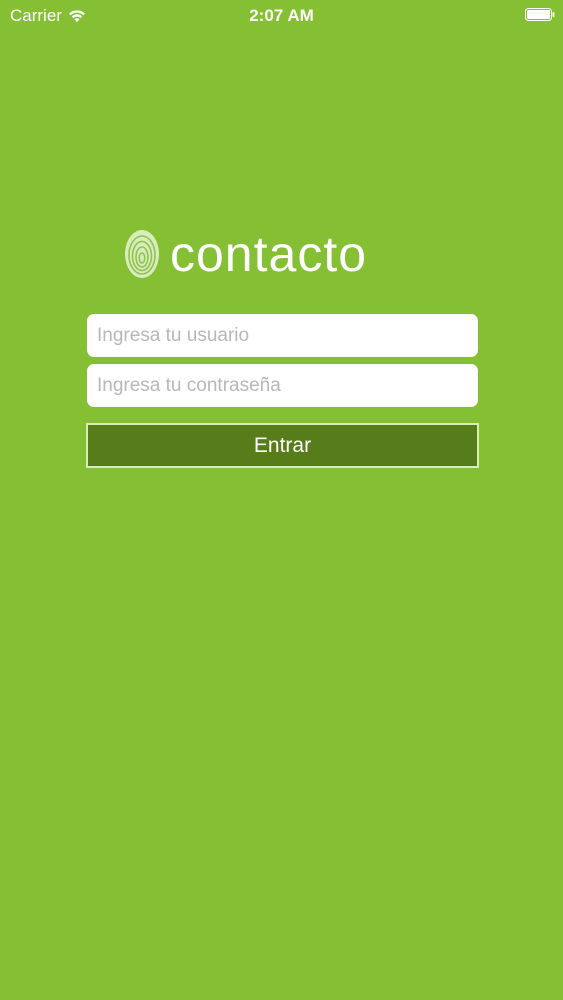 This screenshot has width=563, height=1000. Describe the element at coordinates (540, 14) in the screenshot. I see `battery-icon` at that location.